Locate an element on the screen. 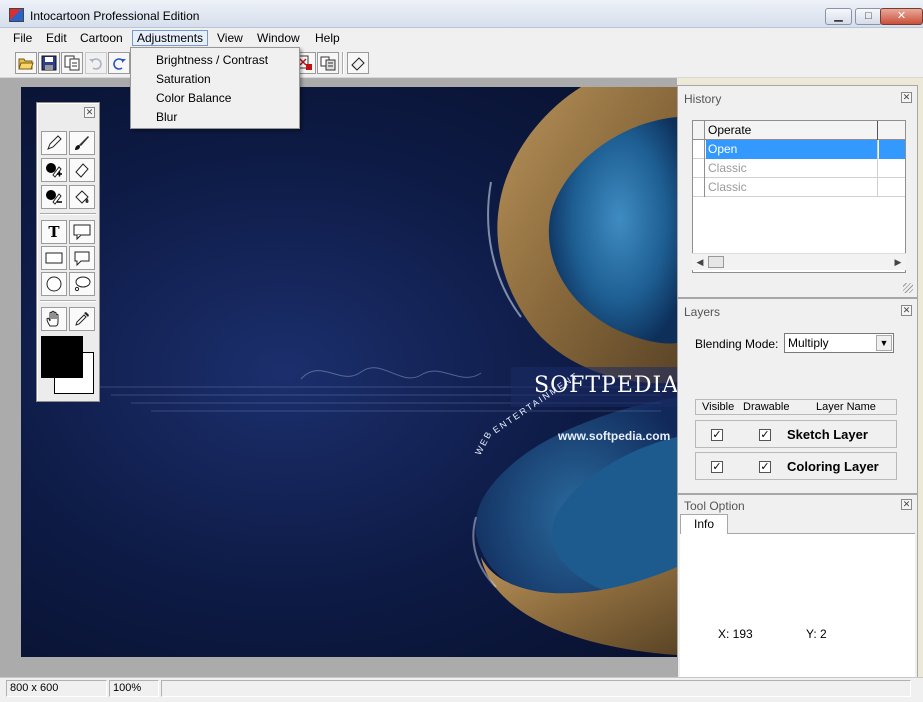  menu-saturation: Saturation is located at coordinates (215, 79).